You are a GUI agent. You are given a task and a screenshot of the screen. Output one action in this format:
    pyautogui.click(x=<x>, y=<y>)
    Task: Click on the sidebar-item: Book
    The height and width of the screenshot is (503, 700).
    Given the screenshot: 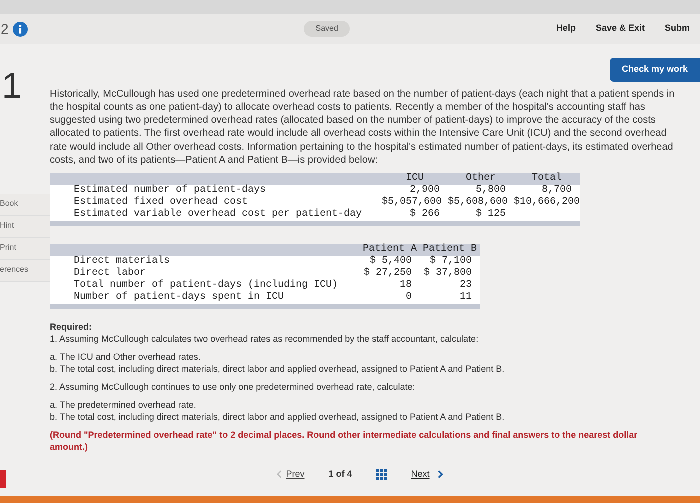 What is the action you would take?
    pyautogui.click(x=25, y=205)
    